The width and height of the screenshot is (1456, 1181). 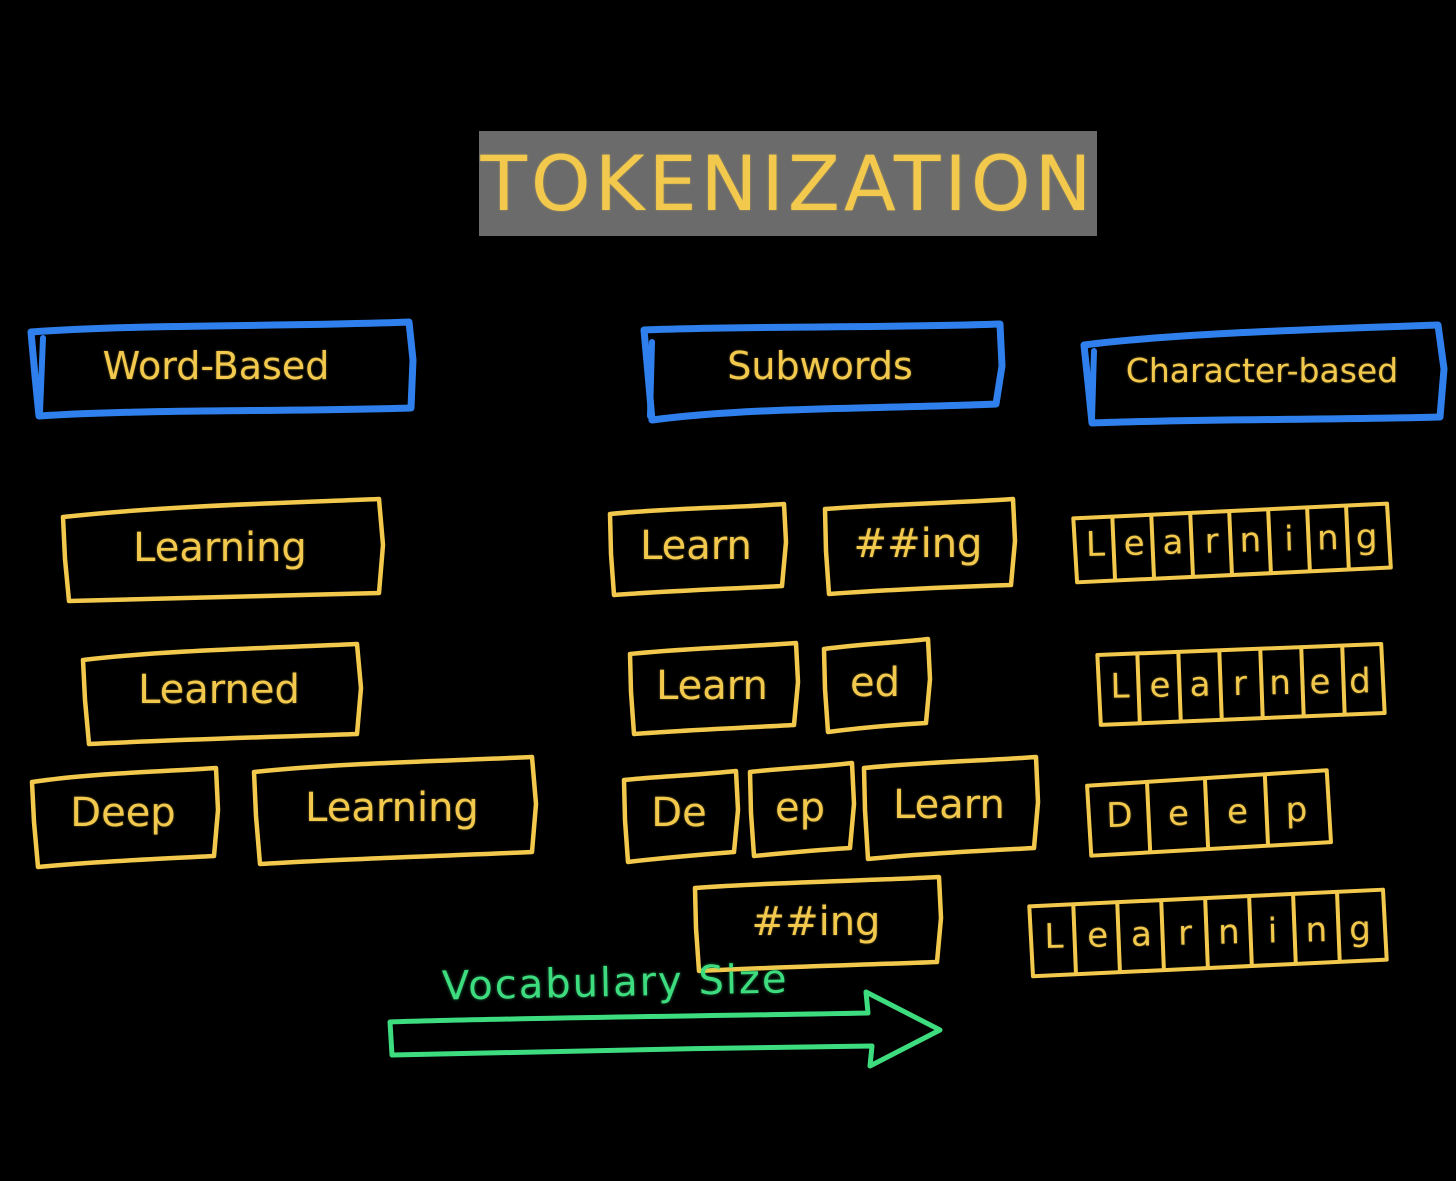 I want to click on token-box: De, so click(x=681, y=816).